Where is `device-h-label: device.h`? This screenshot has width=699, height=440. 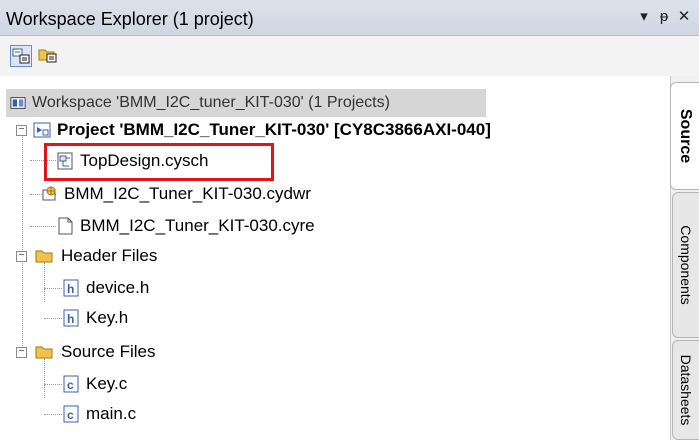
device-h-label: device.h is located at coordinates (118, 287).